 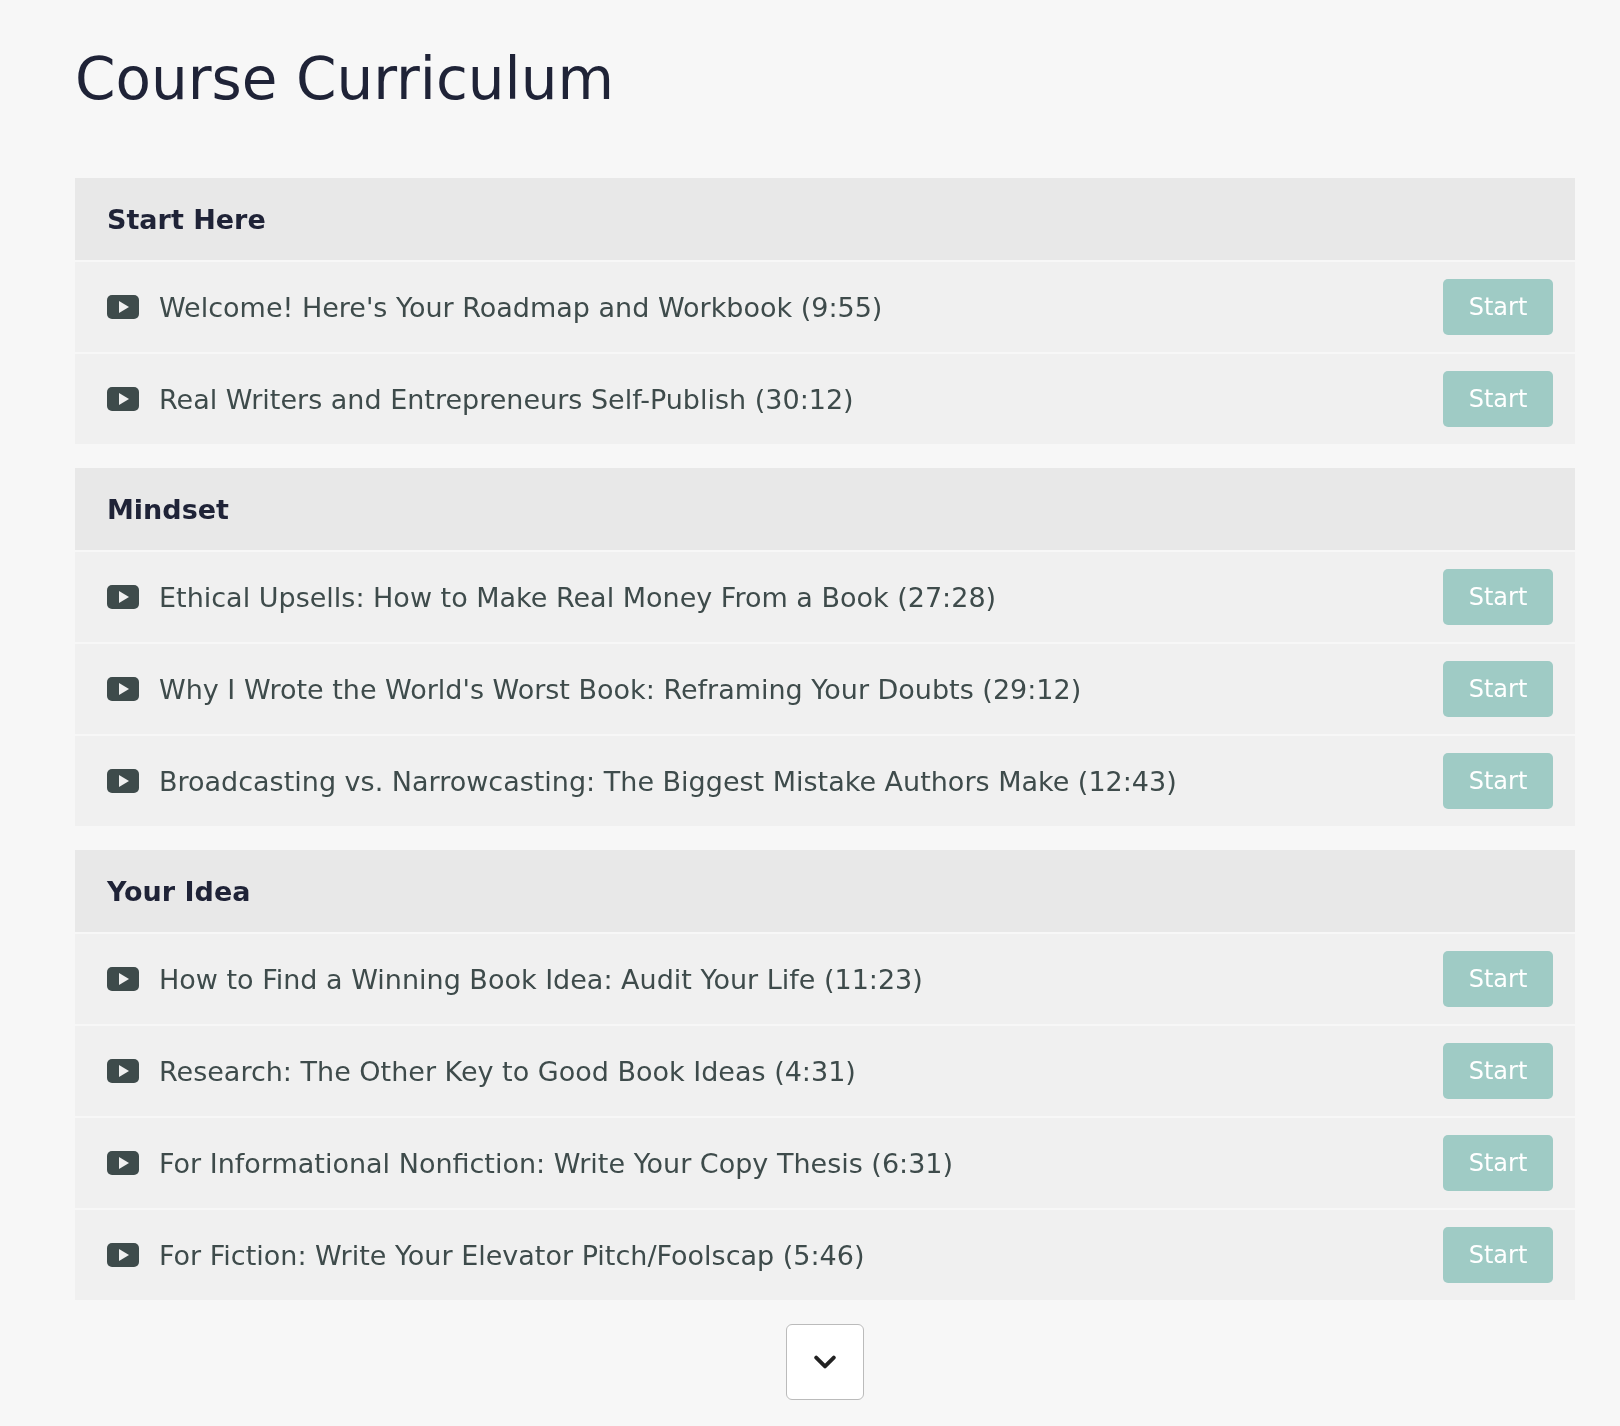 What do you see at coordinates (825, 510) in the screenshot?
I see `section-header: Mindset` at bounding box center [825, 510].